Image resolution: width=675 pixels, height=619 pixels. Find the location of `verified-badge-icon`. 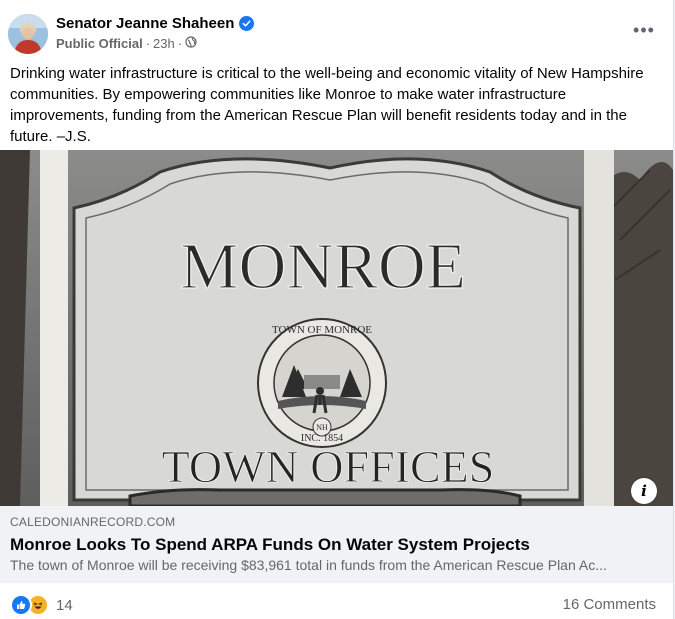

verified-badge-icon is located at coordinates (247, 23).